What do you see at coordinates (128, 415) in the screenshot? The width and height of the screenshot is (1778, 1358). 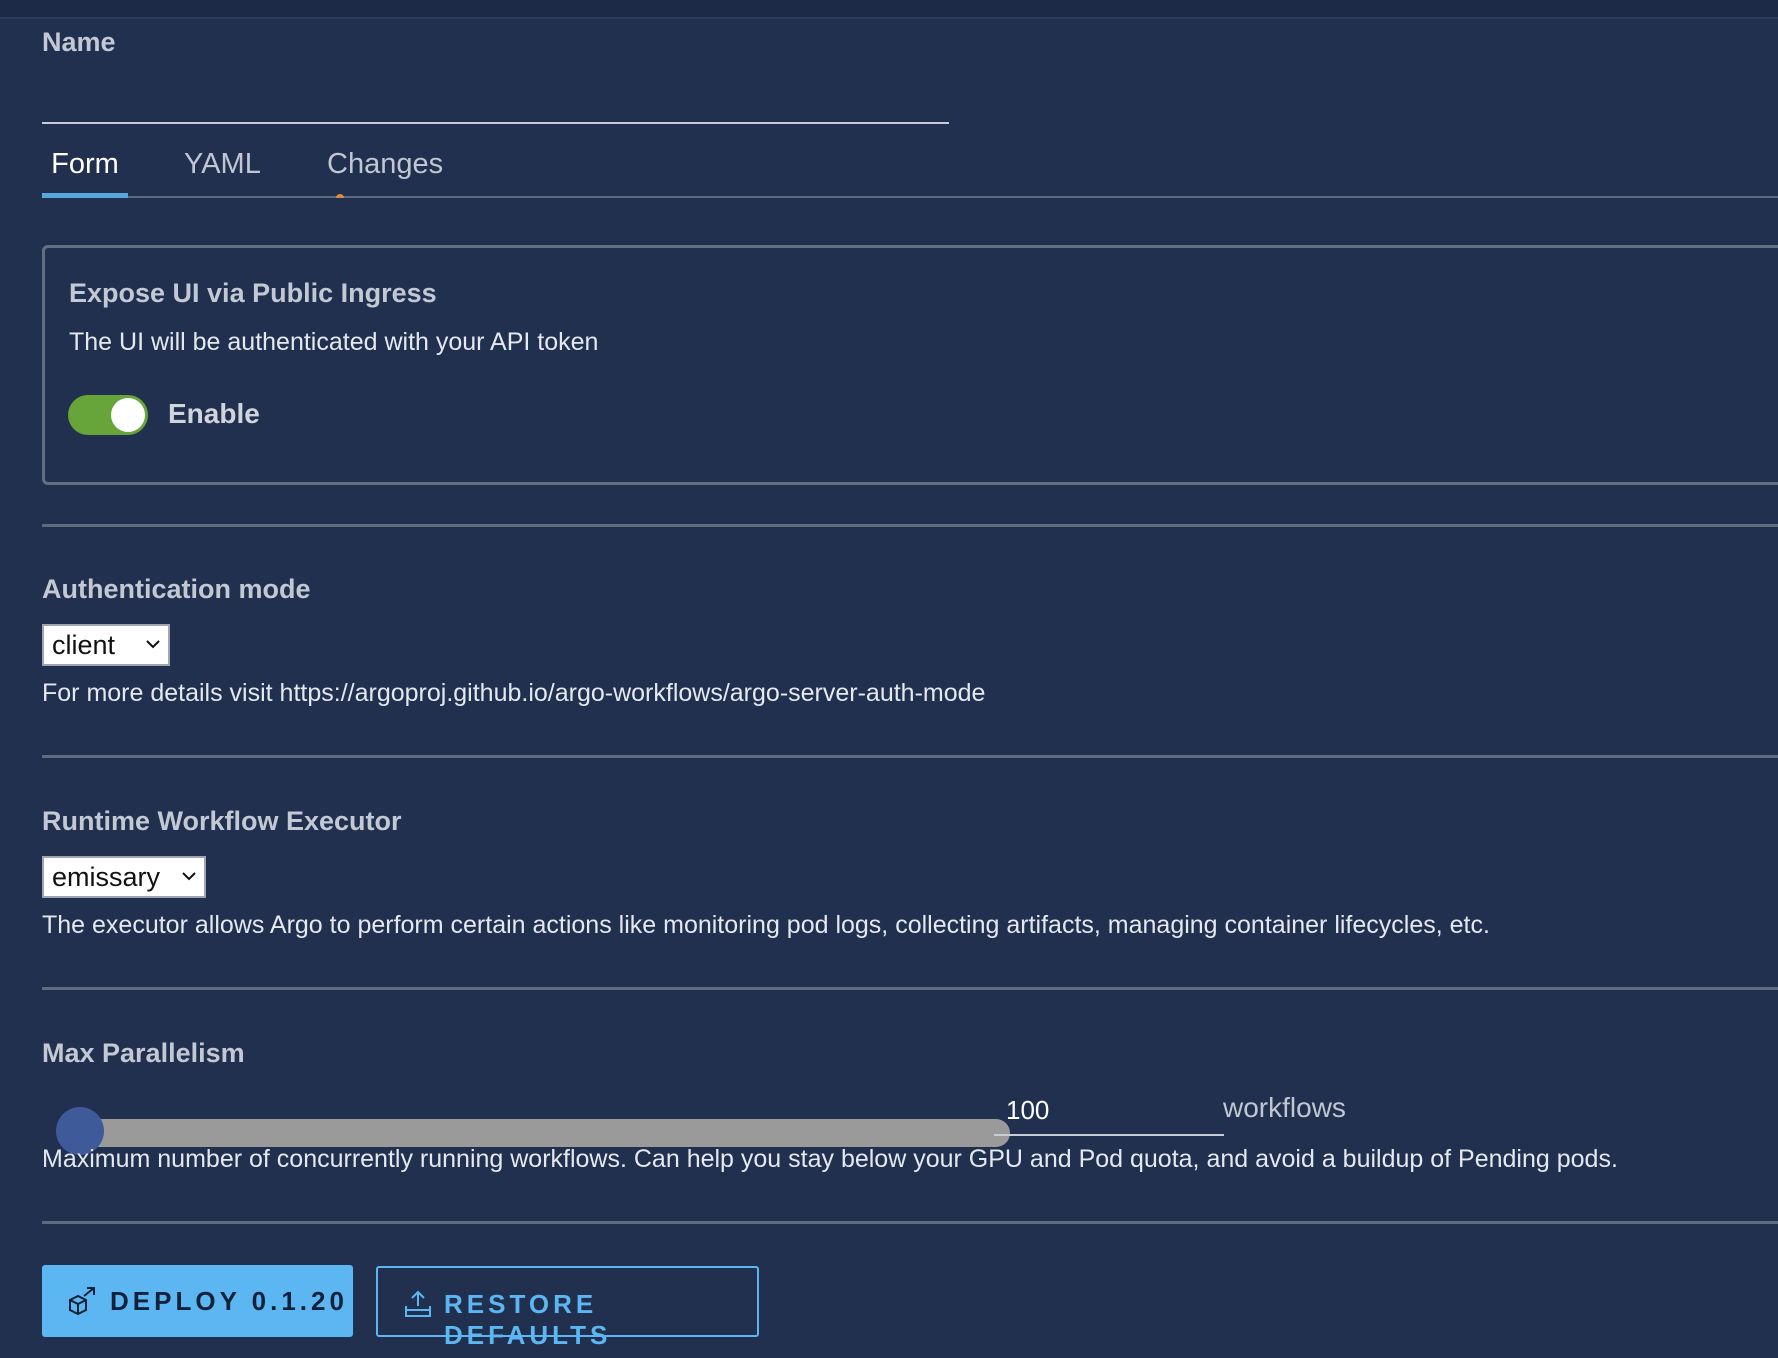 I see `toggle-knob` at bounding box center [128, 415].